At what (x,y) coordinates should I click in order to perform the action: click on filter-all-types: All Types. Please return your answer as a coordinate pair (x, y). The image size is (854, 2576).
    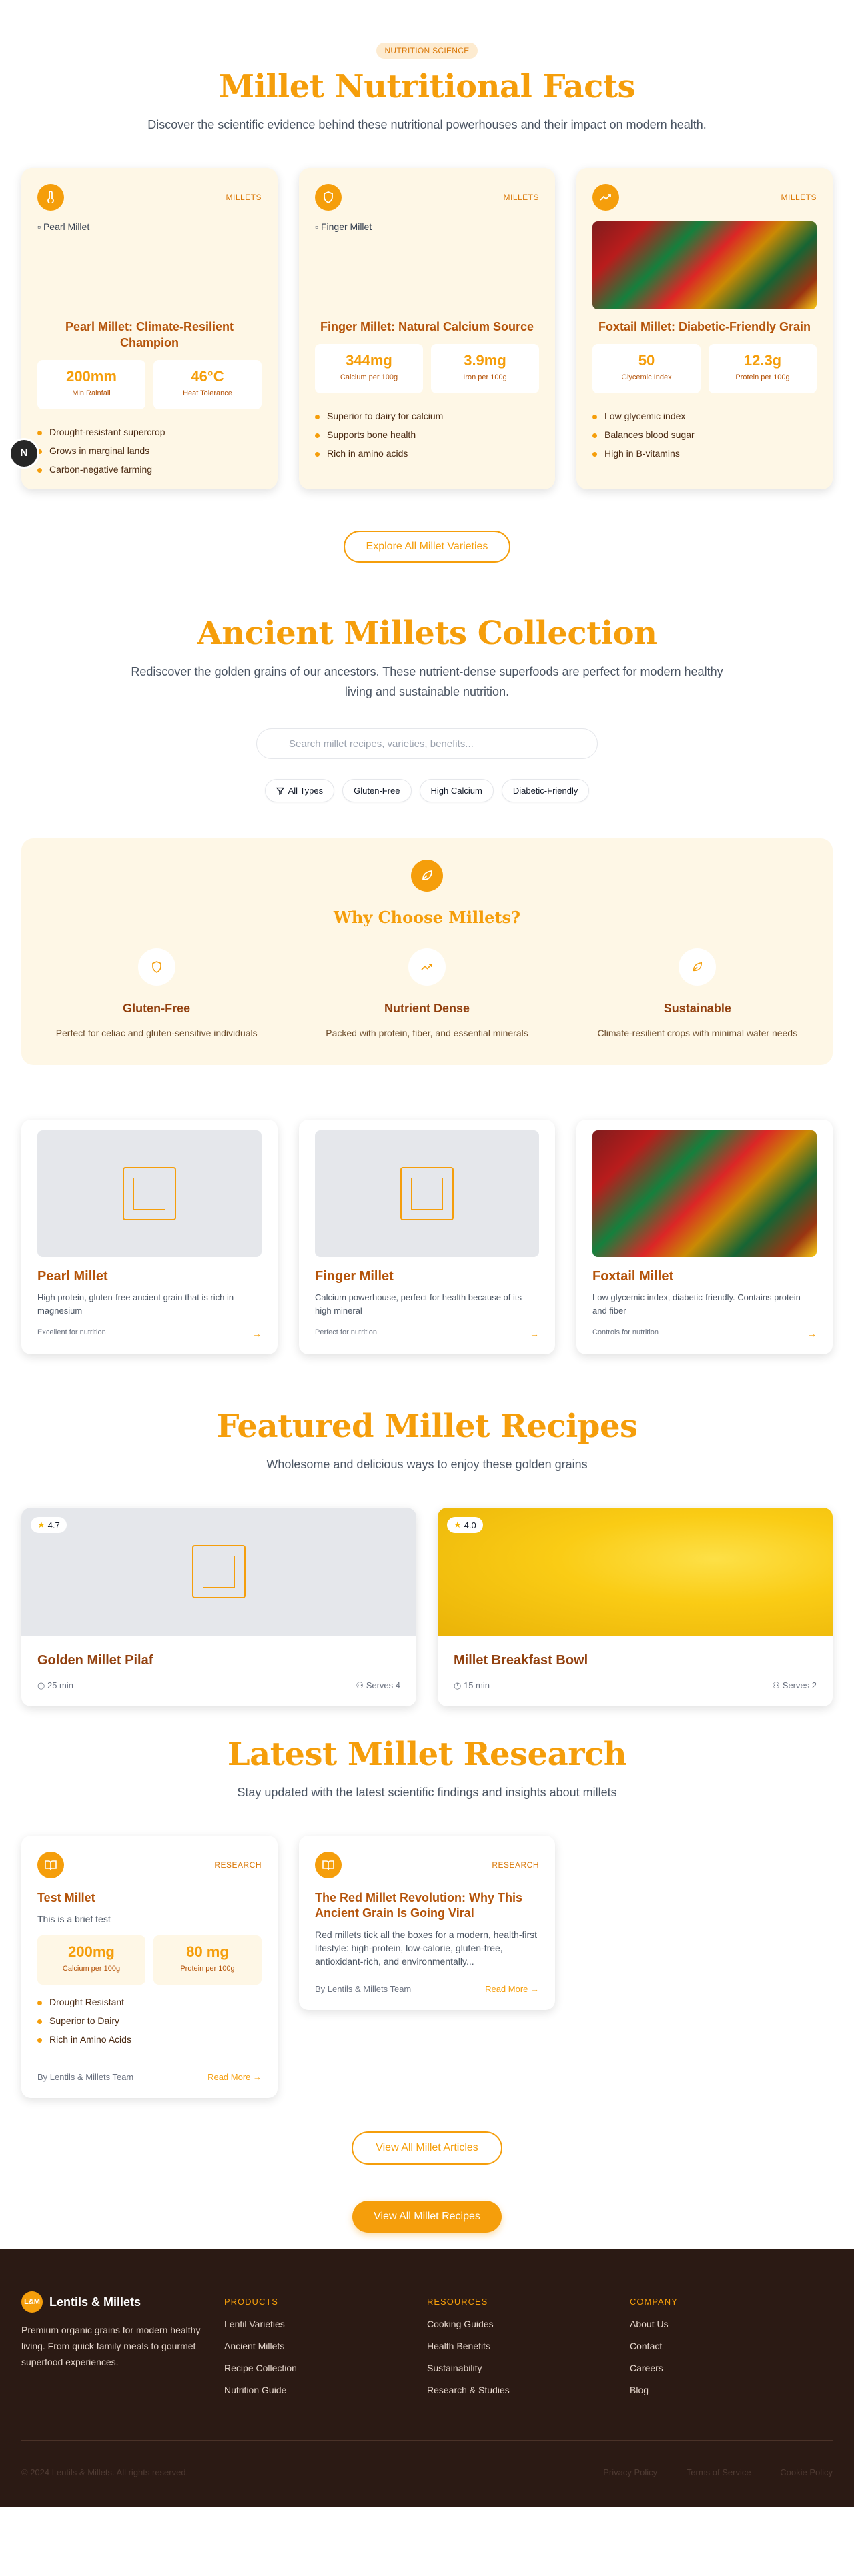
    Looking at the image, I should click on (300, 791).